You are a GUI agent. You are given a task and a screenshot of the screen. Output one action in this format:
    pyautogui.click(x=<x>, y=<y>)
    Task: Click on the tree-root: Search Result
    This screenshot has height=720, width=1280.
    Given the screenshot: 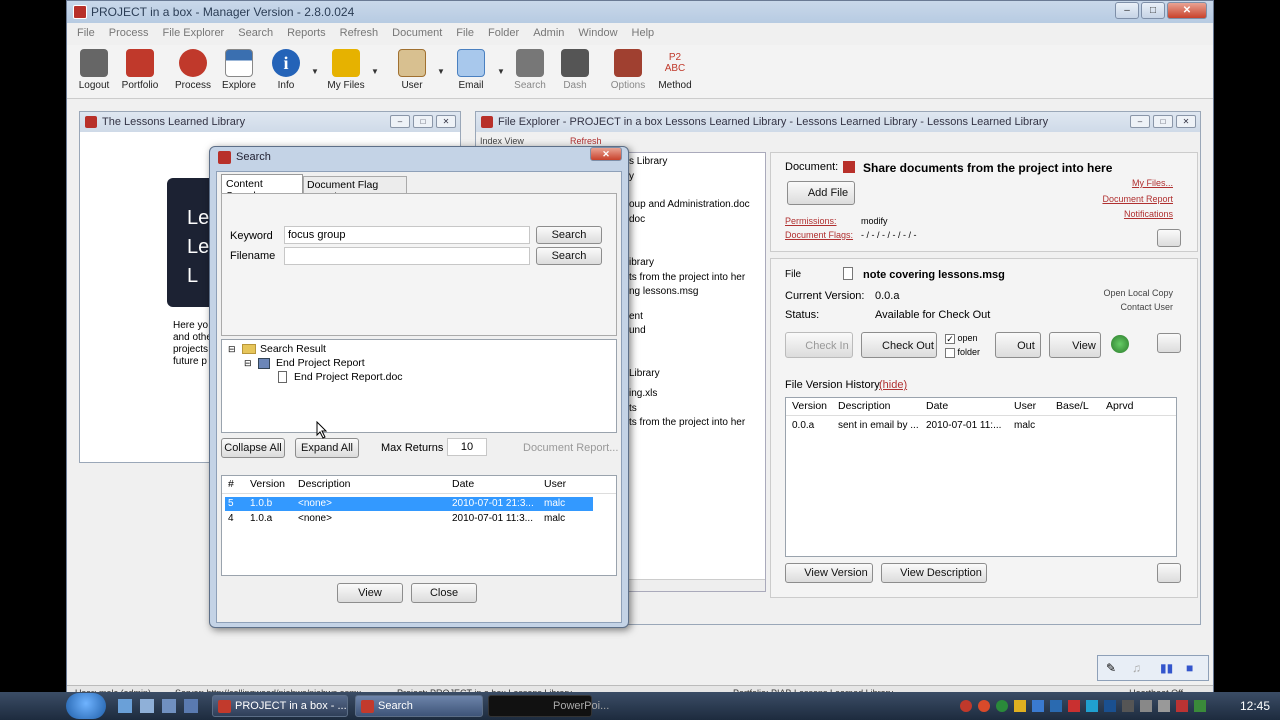 What is the action you would take?
    pyautogui.click(x=293, y=349)
    